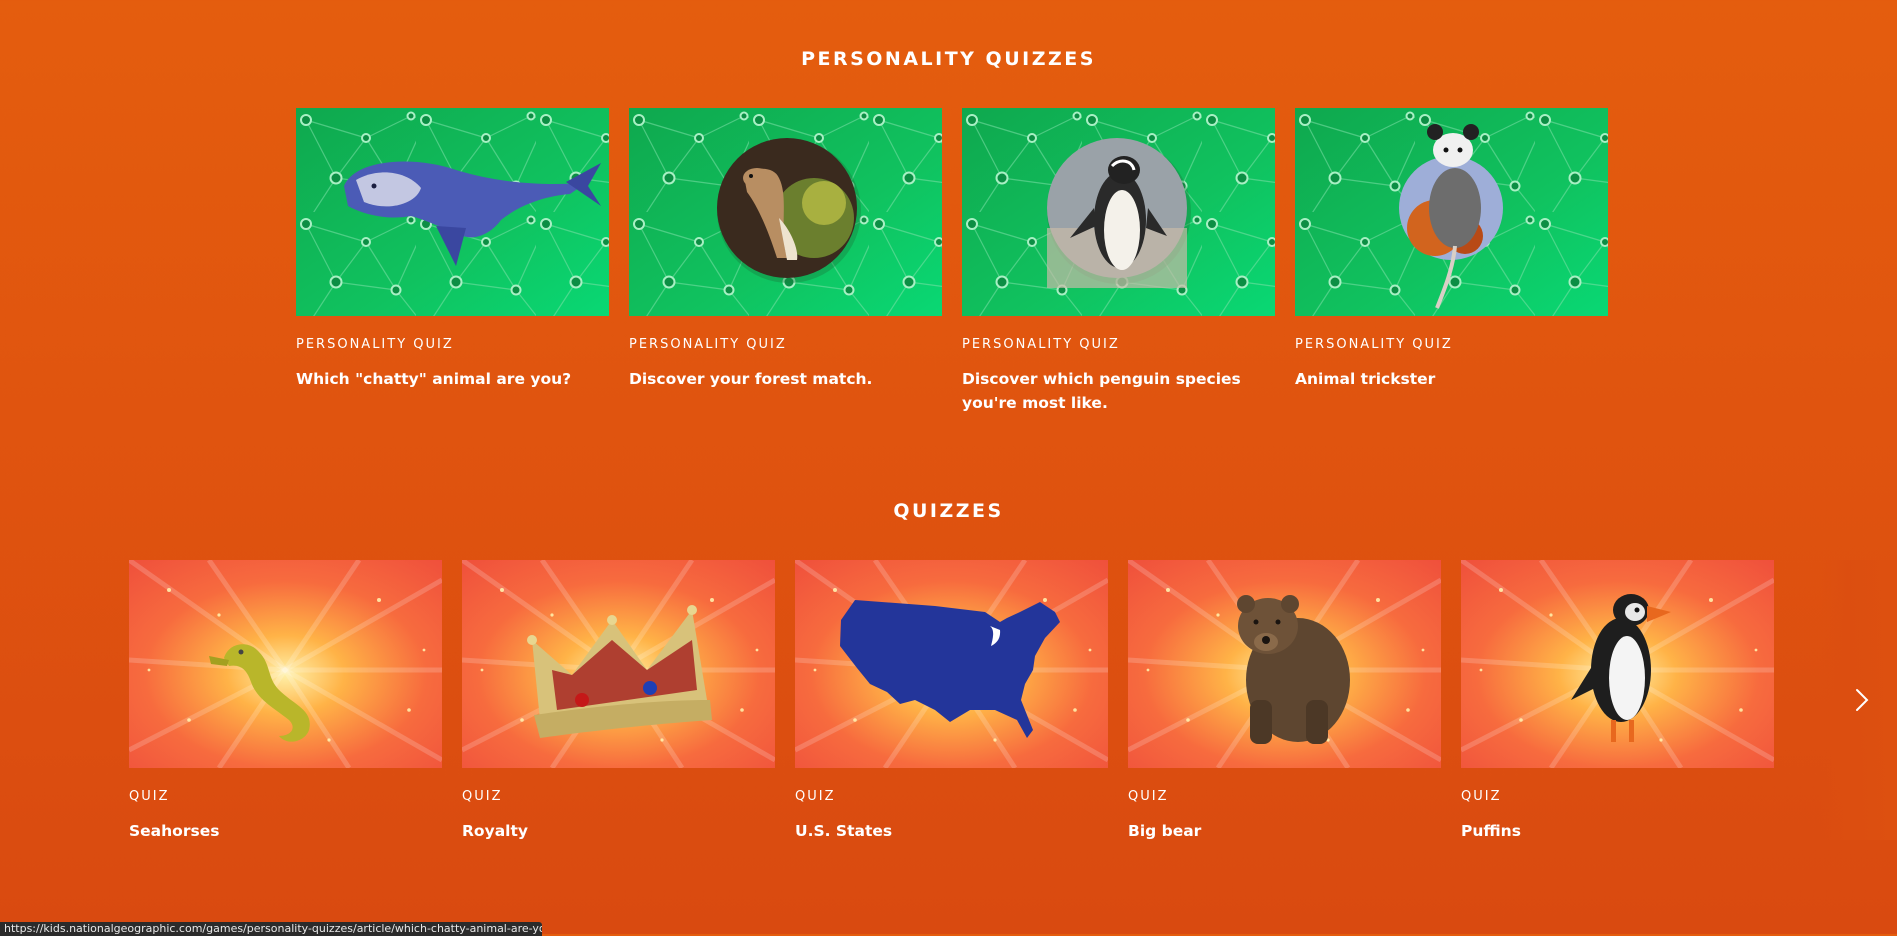 Image resolution: width=1897 pixels, height=936 pixels. Describe the element at coordinates (618, 664) in the screenshot. I see `crown-thumbnail` at that location.